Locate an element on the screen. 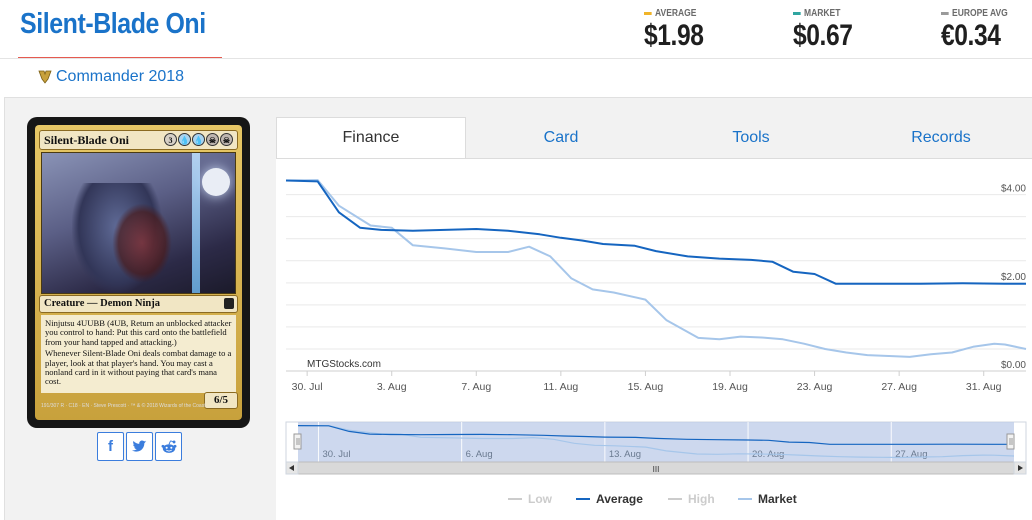 Image resolution: width=1032 pixels, height=520 pixels. set-link: Commander 2018 is located at coordinates (111, 77).